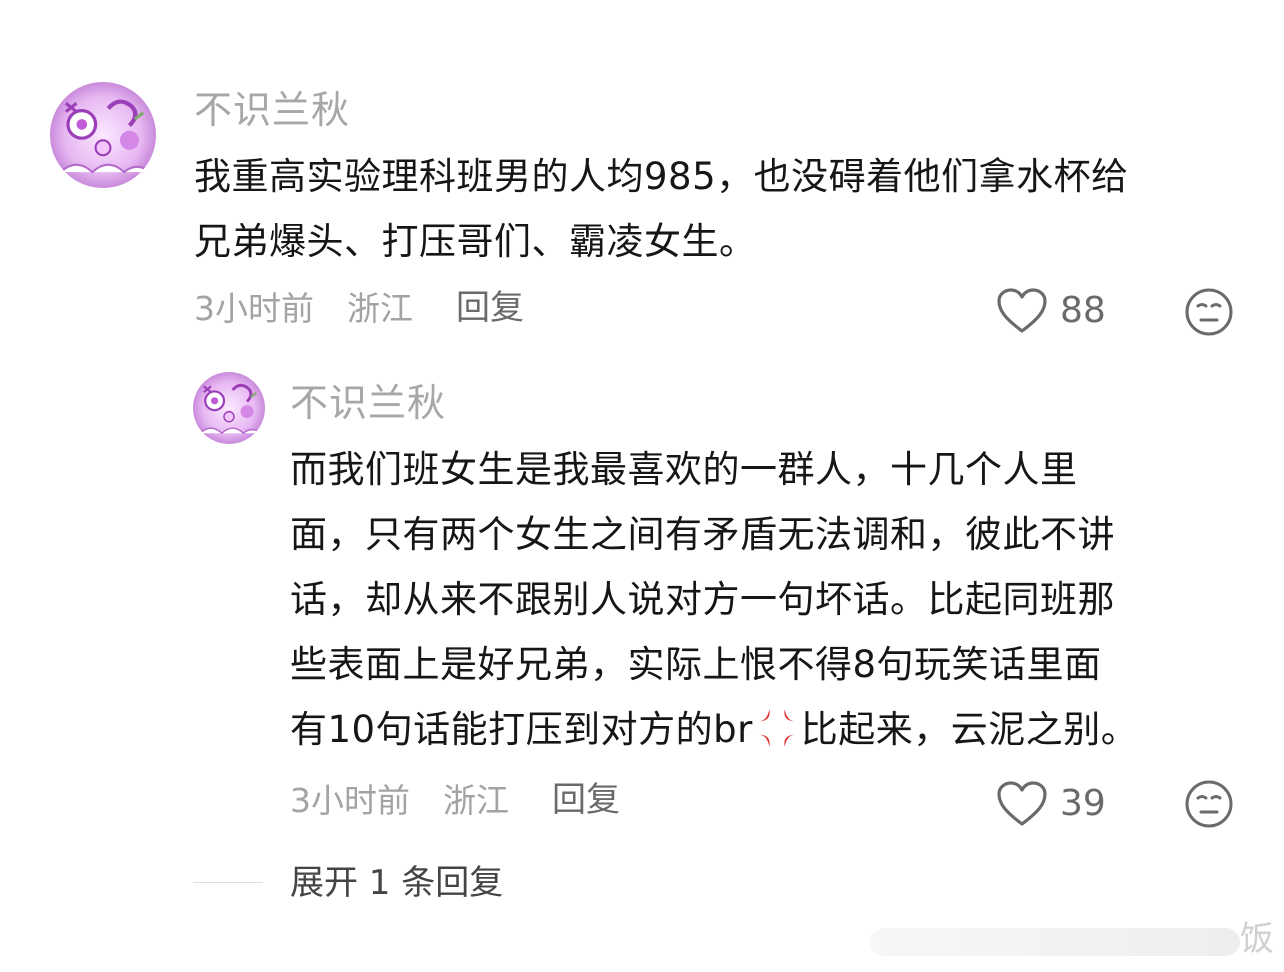 The width and height of the screenshot is (1284, 972). I want to click on comment-dislike-button, so click(1209, 314).